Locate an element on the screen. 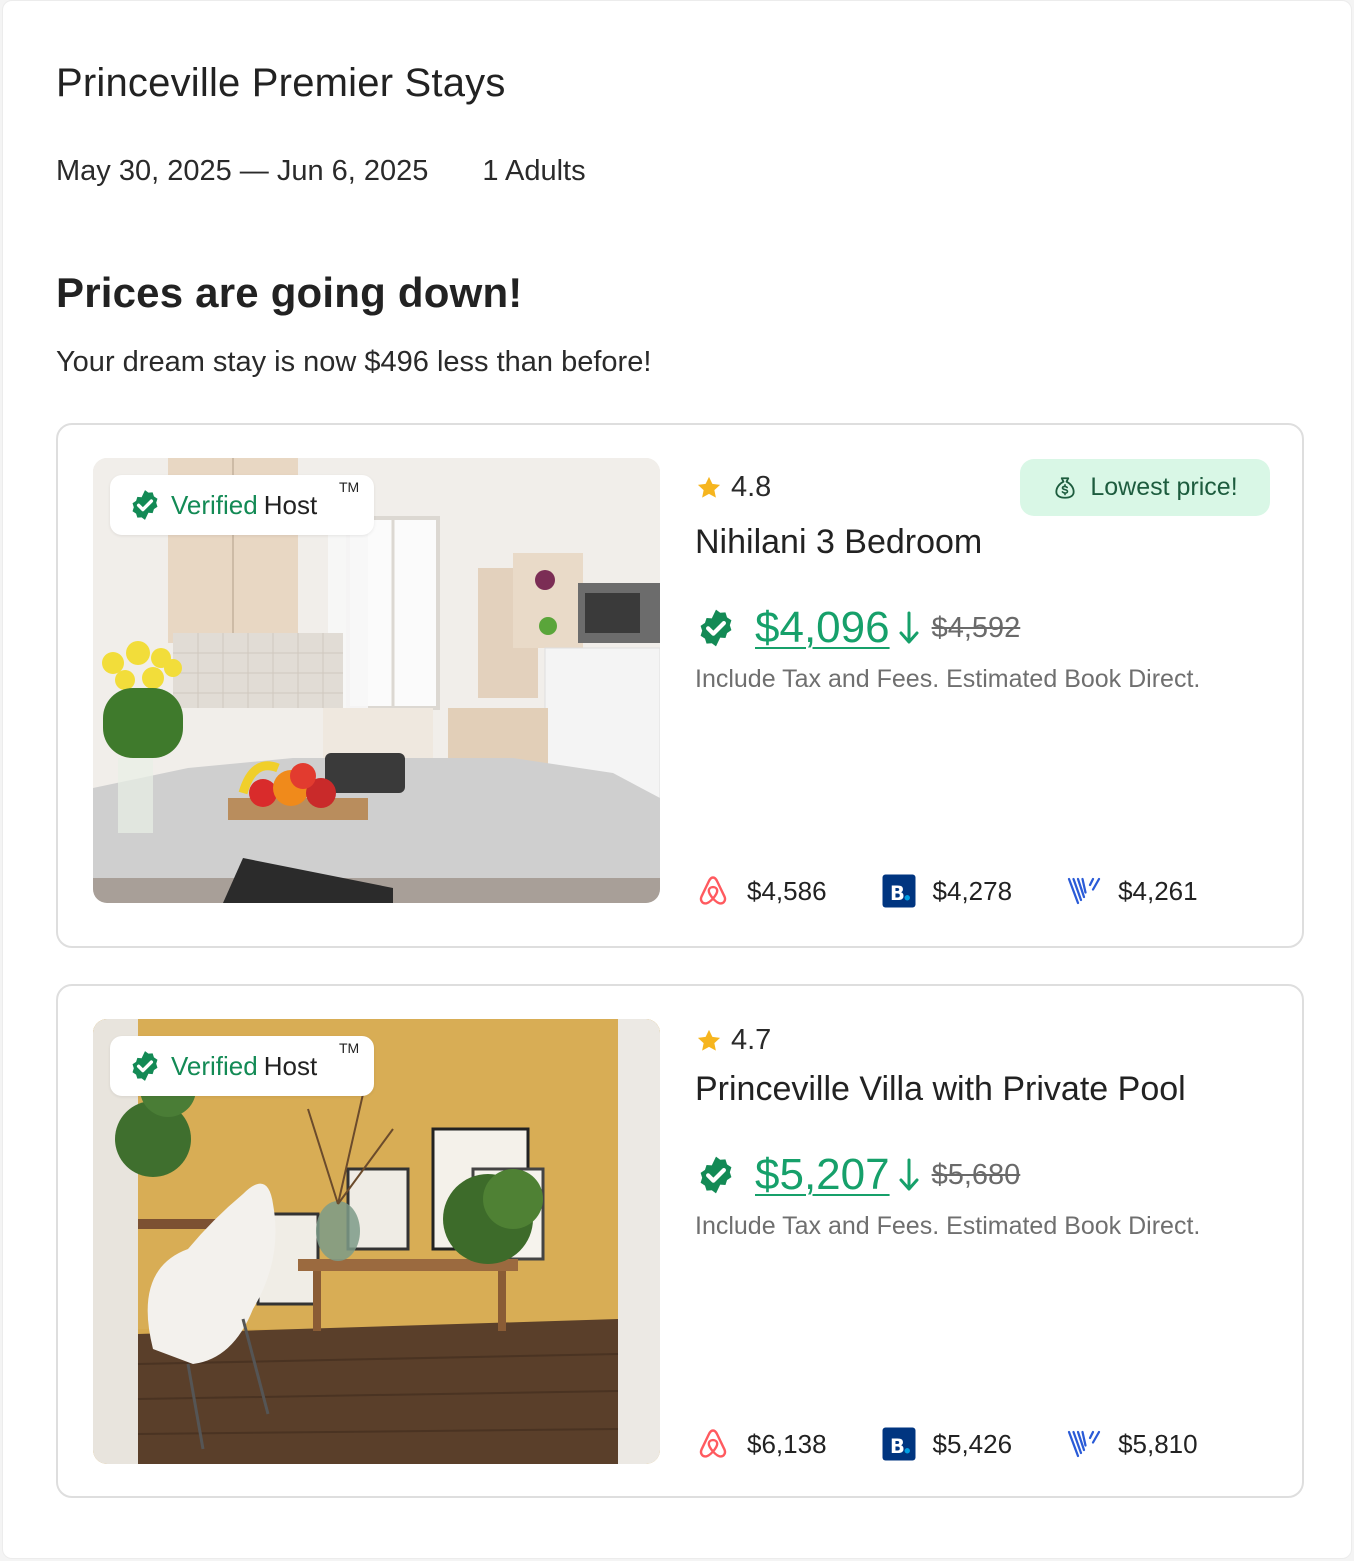  ota-vrbo-price: $5,810 is located at coordinates (1158, 1443).